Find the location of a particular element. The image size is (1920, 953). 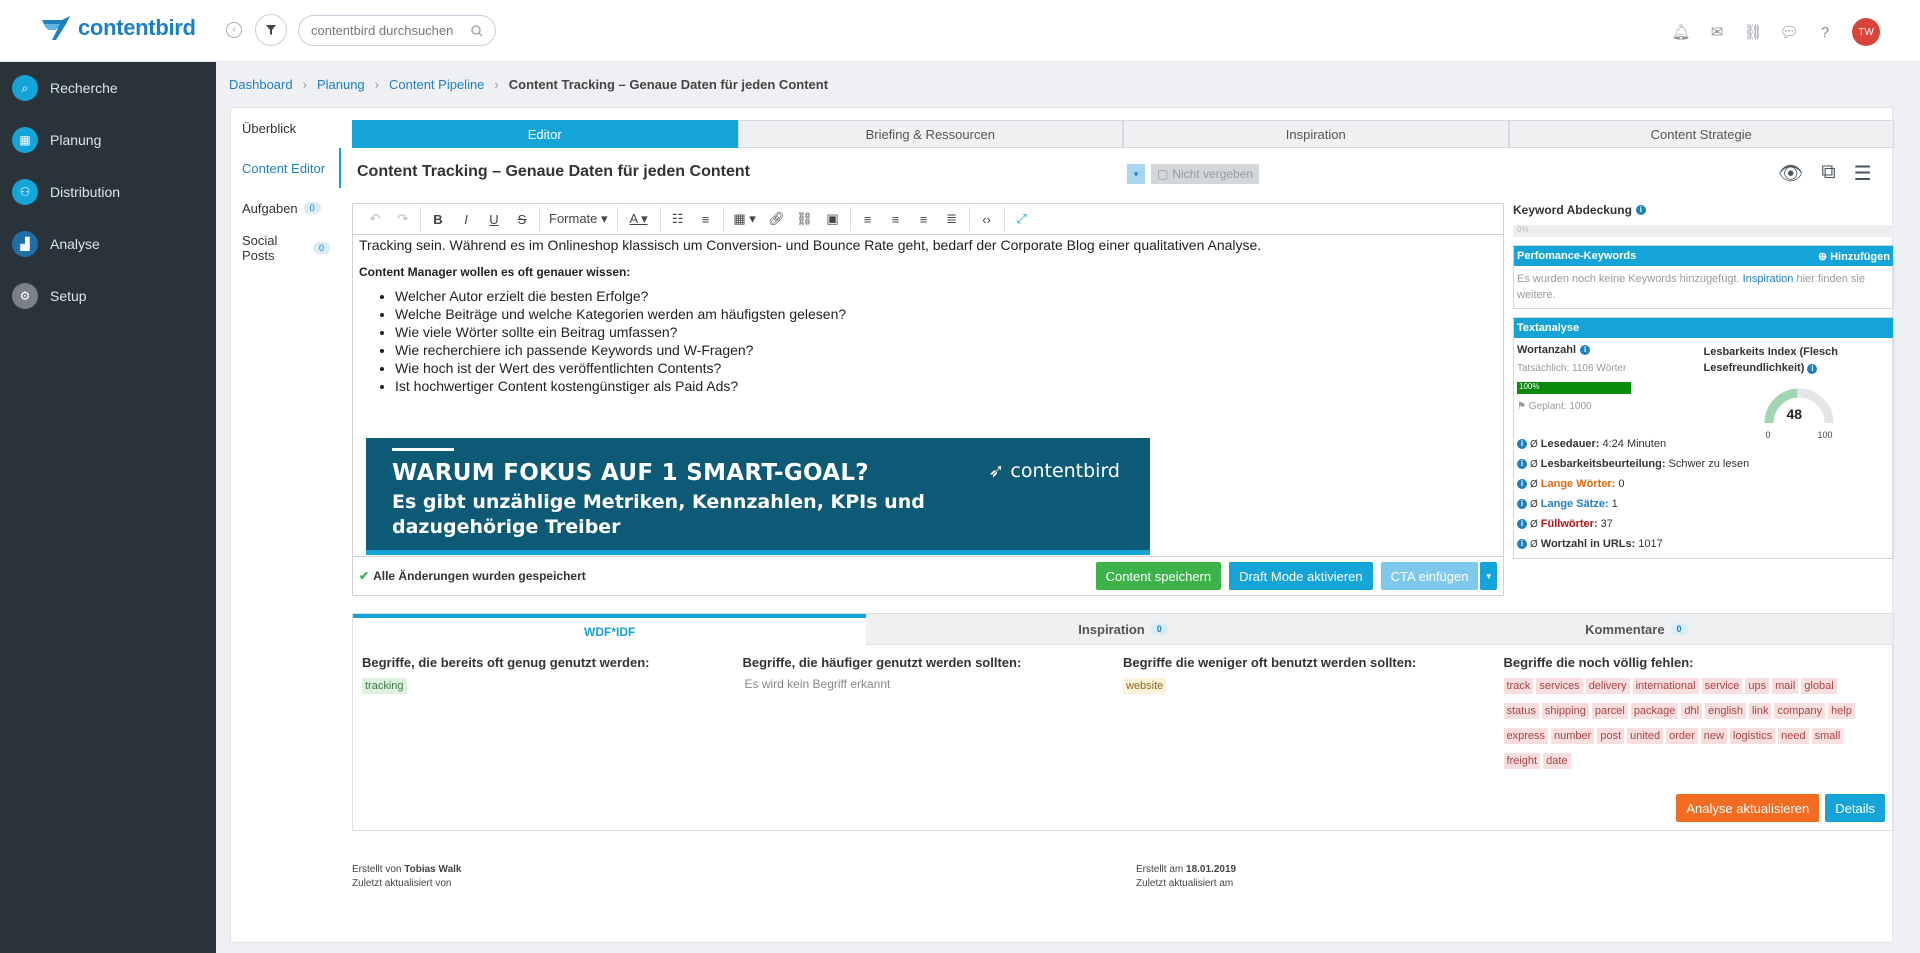

filter-button is located at coordinates (271, 30).